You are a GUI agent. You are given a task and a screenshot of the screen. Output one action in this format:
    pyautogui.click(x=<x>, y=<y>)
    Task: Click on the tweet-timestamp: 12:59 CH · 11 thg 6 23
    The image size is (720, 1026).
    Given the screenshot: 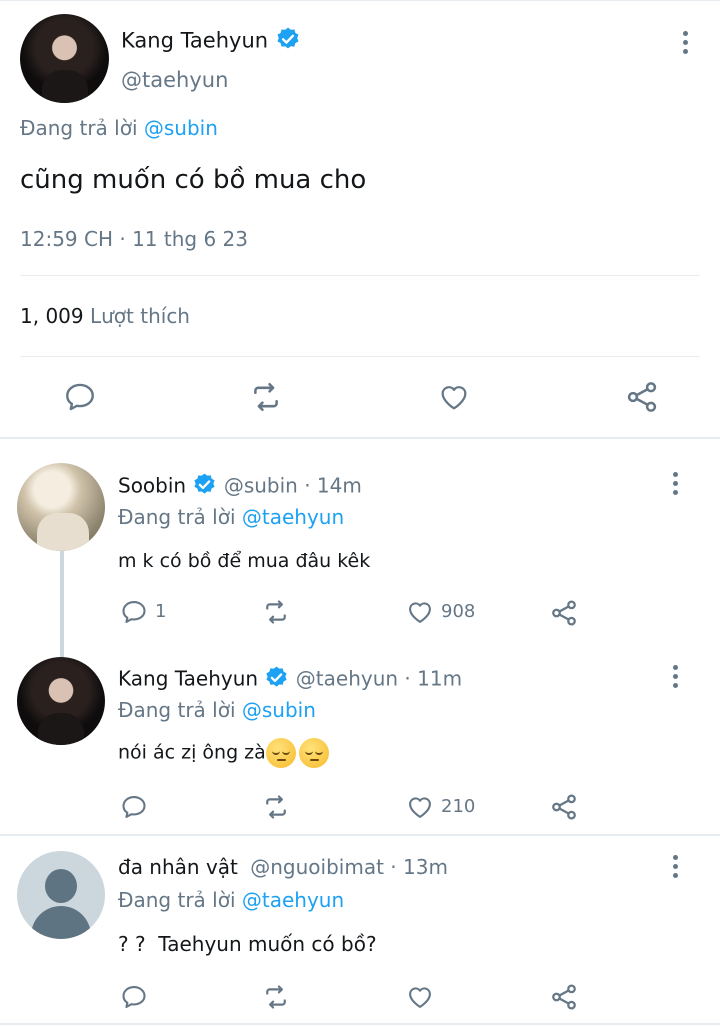 What is the action you would take?
    pyautogui.click(x=134, y=239)
    